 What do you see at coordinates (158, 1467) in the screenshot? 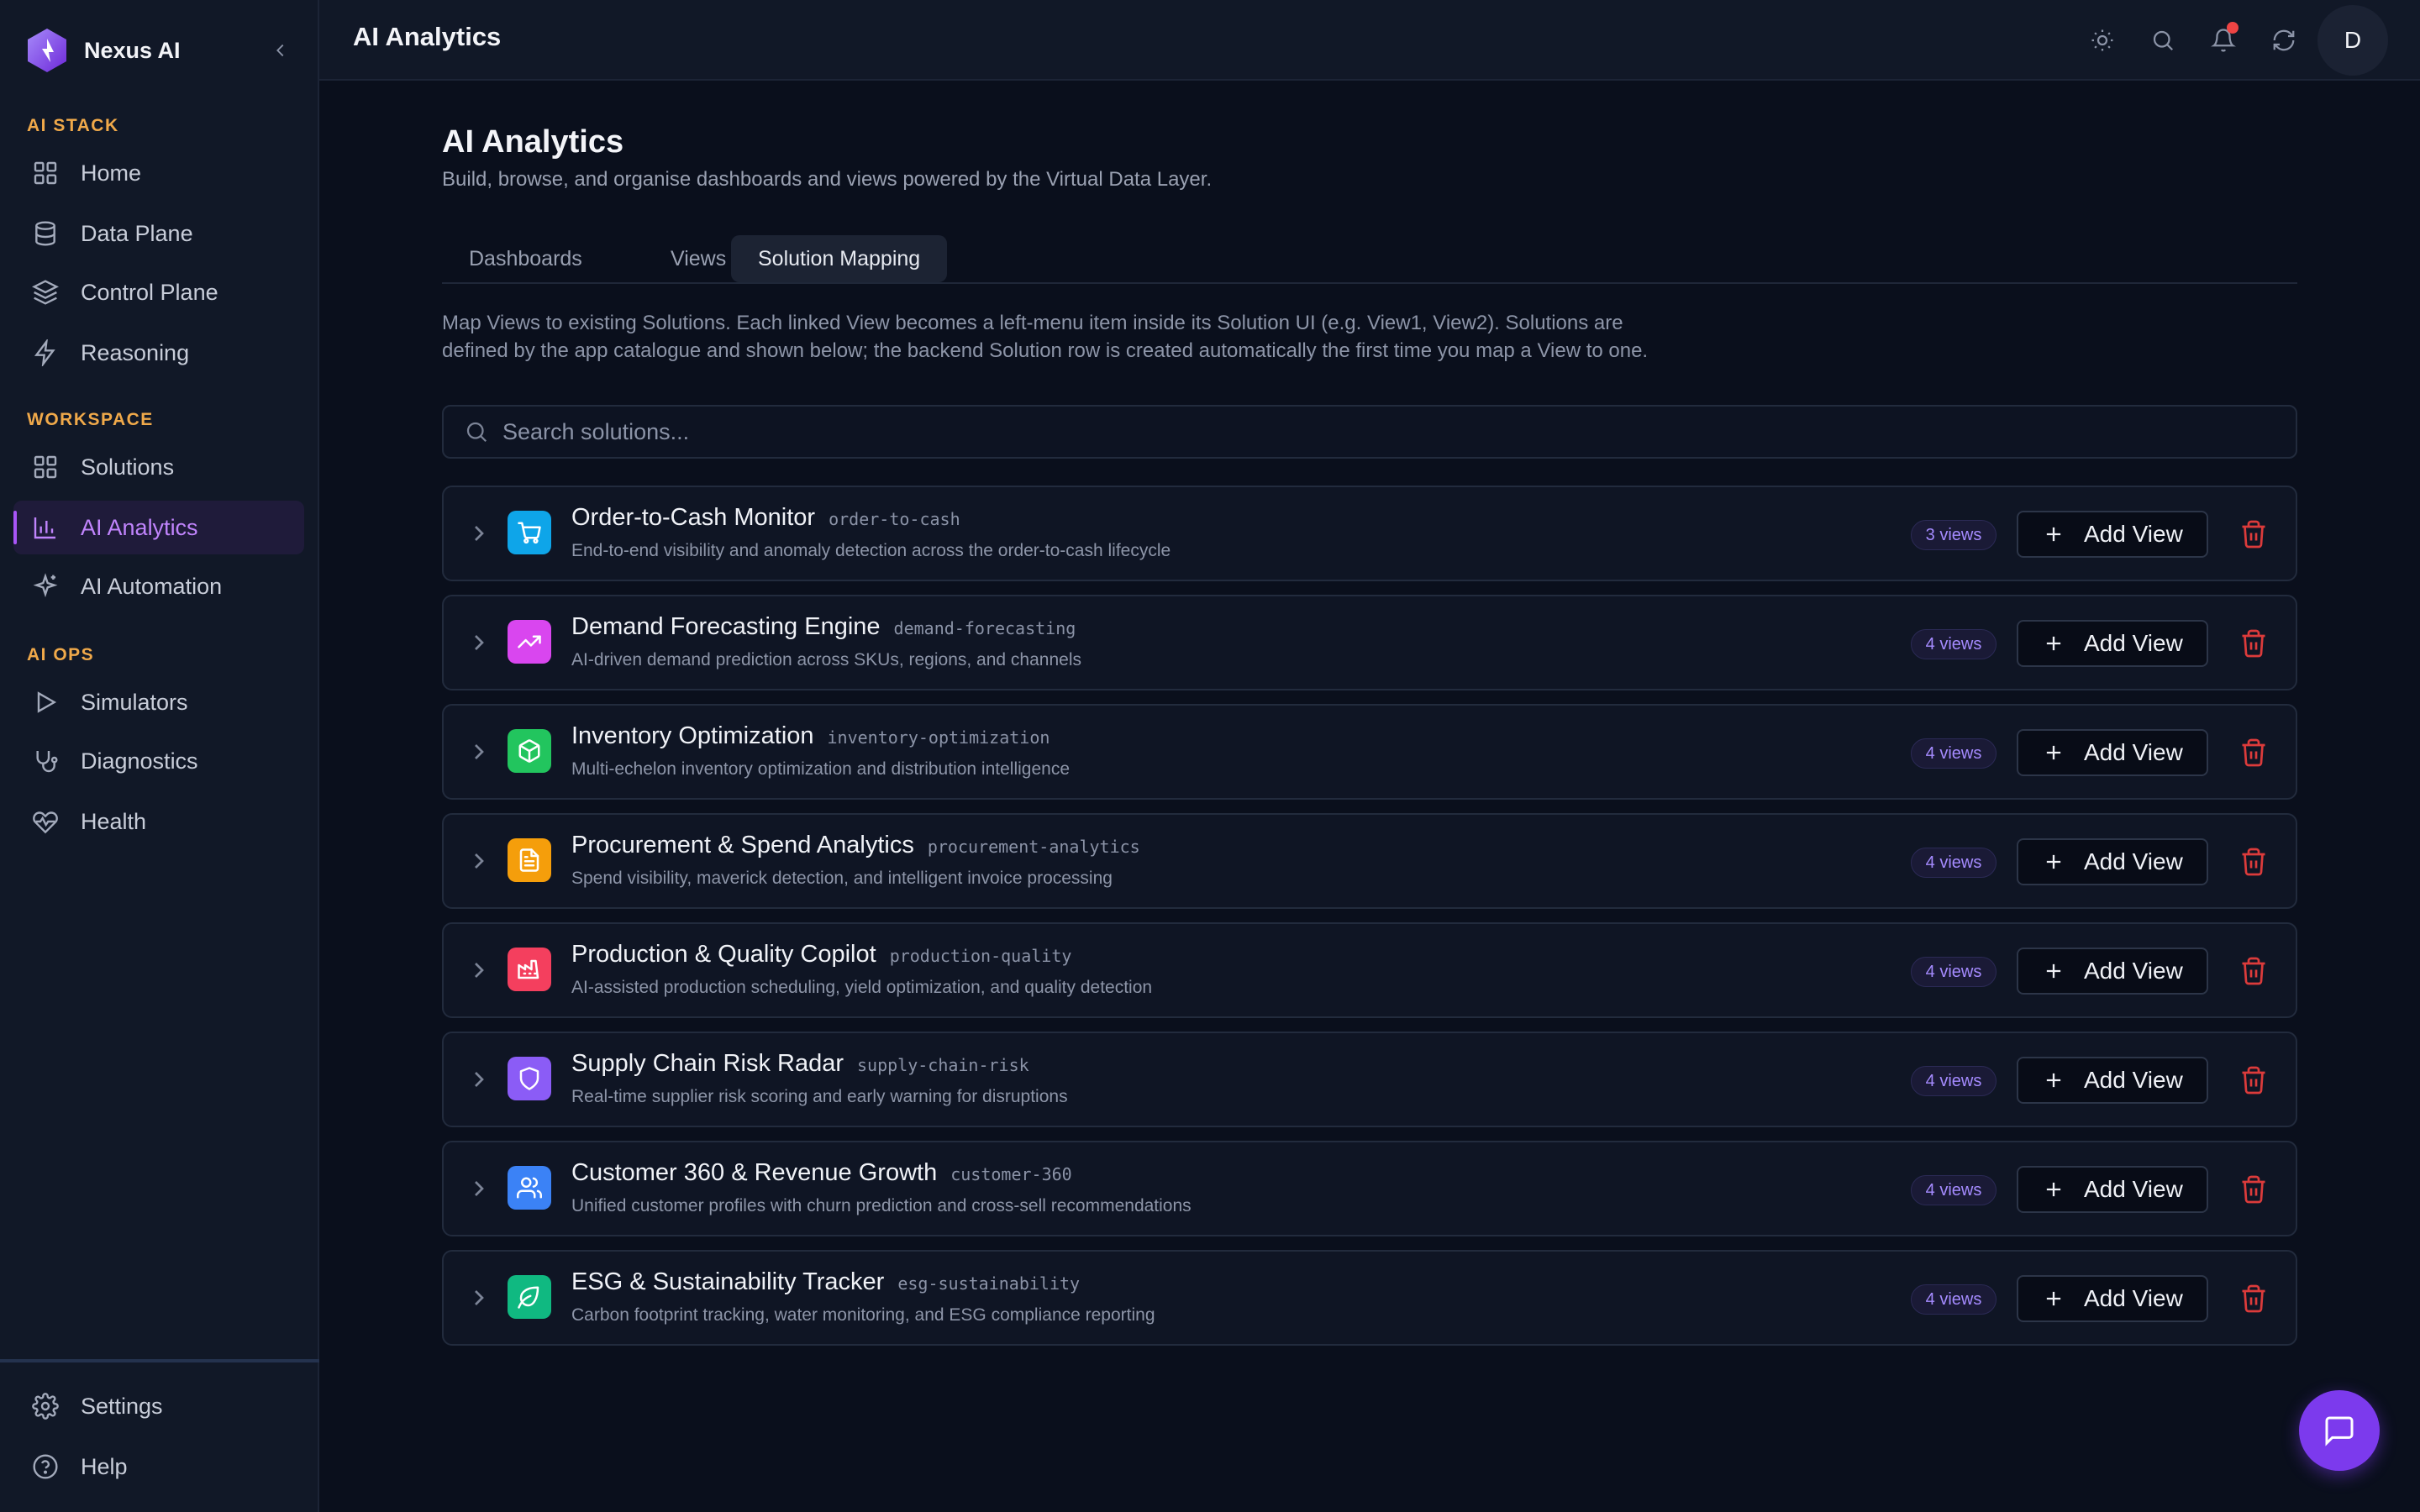
I see `sidebar-item-help: Help` at bounding box center [158, 1467].